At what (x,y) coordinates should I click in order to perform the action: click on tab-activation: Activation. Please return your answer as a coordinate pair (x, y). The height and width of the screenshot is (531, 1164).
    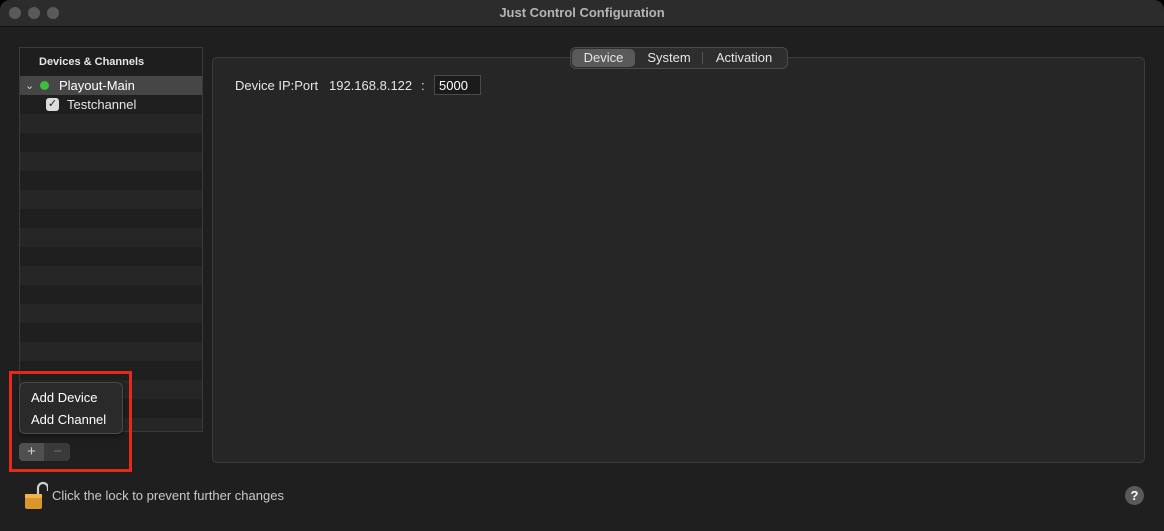
    Looking at the image, I should click on (744, 58).